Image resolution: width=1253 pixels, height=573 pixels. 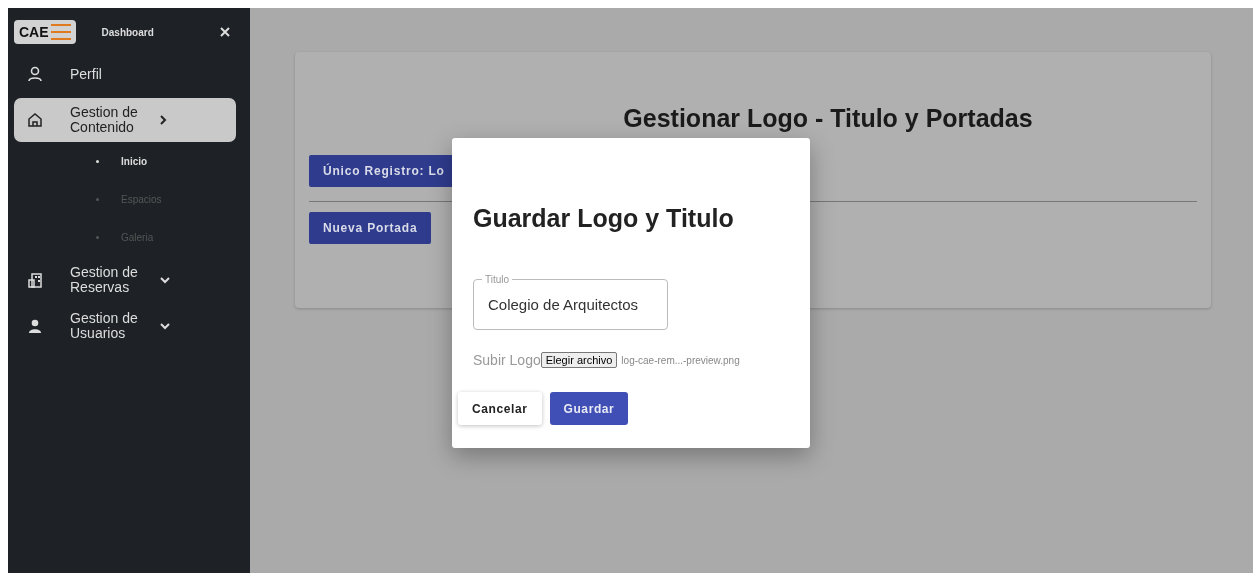 What do you see at coordinates (125, 280) in the screenshot?
I see `sidebar-item: Gestion de Reservas` at bounding box center [125, 280].